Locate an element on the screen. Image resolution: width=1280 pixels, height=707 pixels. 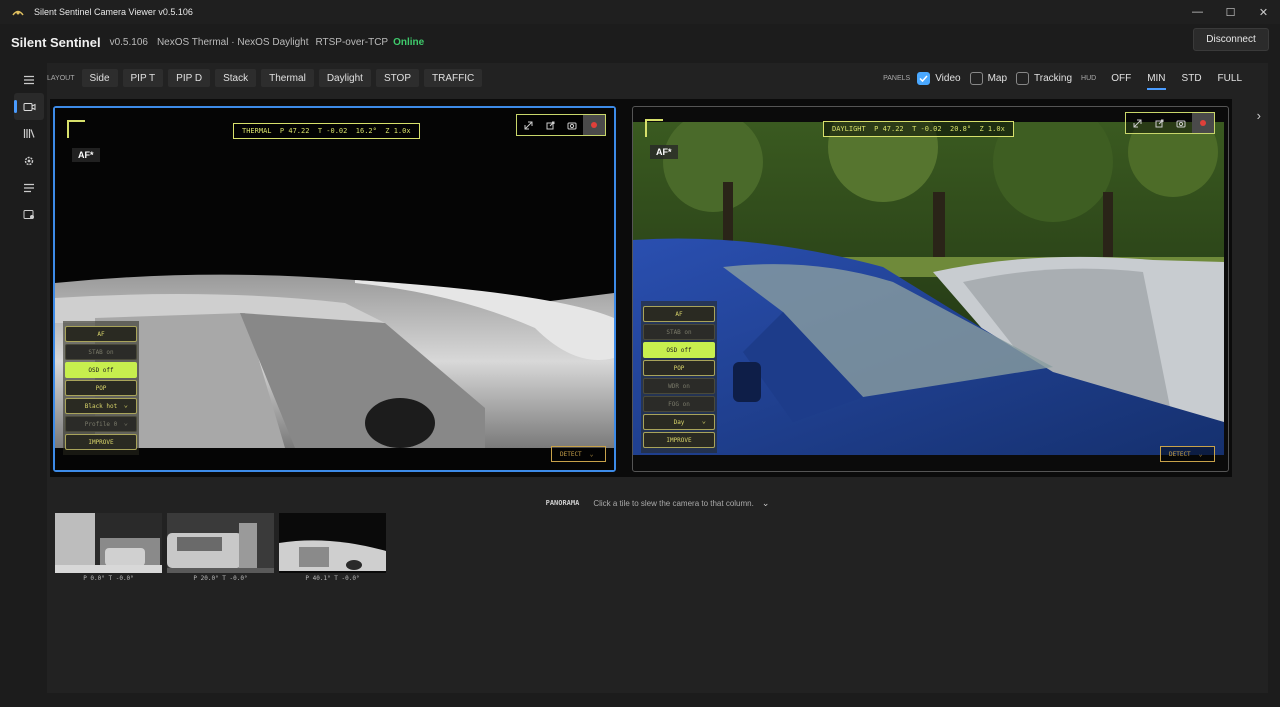
chevron-right-icon: › is located at coordinates (1259, 115).